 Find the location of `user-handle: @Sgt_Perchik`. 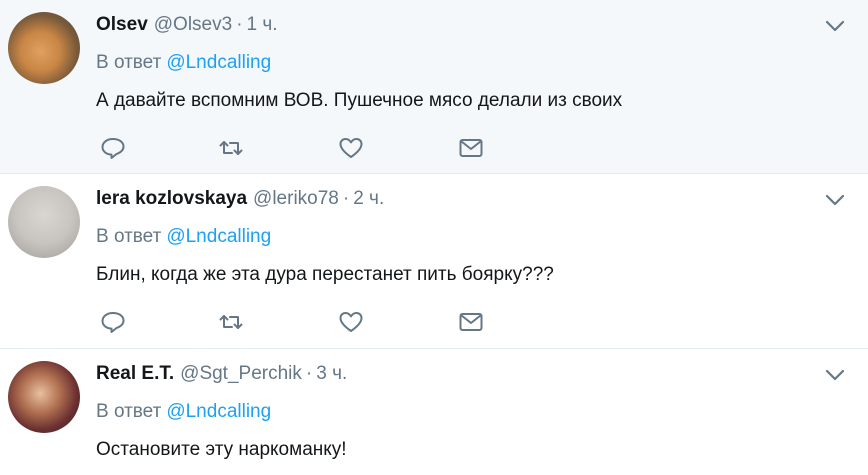

user-handle: @Sgt_Perchik is located at coordinates (241, 373).